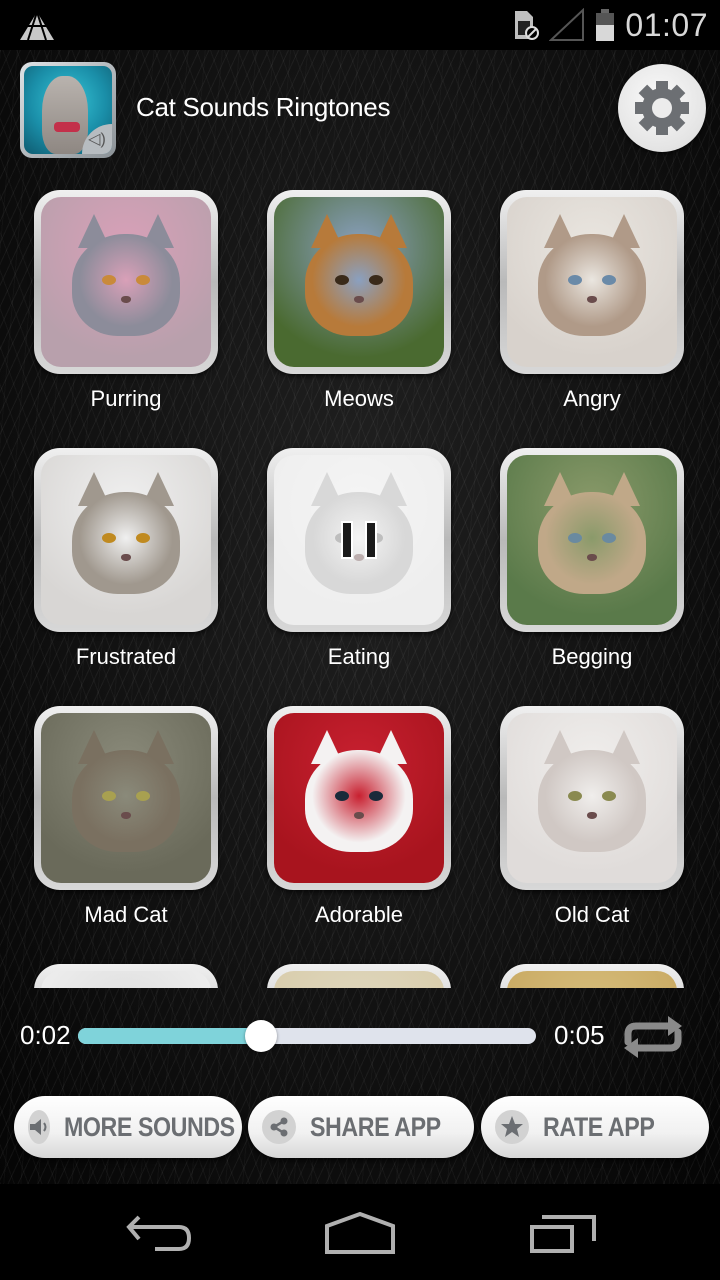 This screenshot has height=1280, width=720. Describe the element at coordinates (359, 398) in the screenshot. I see `sound-label: Meows` at that location.